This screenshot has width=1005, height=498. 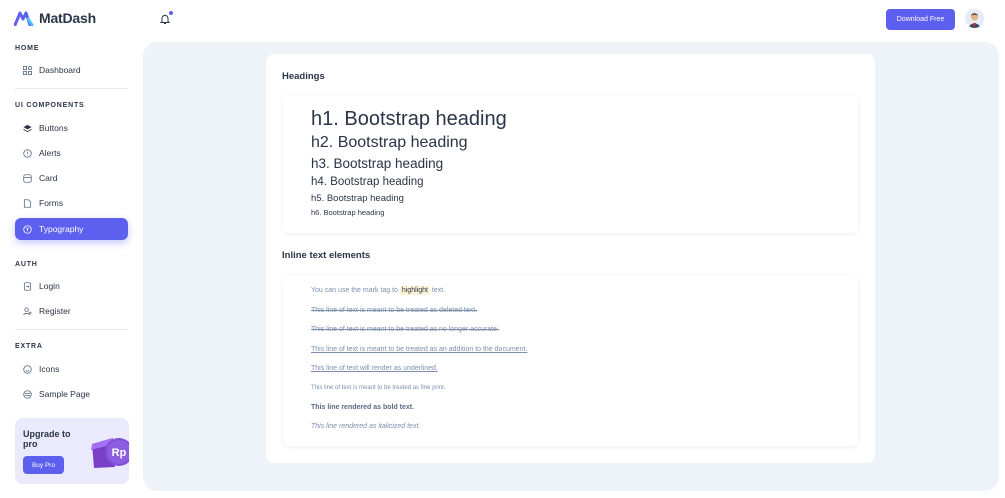 I want to click on inline-elements-title: Inline text elements, so click(x=326, y=255).